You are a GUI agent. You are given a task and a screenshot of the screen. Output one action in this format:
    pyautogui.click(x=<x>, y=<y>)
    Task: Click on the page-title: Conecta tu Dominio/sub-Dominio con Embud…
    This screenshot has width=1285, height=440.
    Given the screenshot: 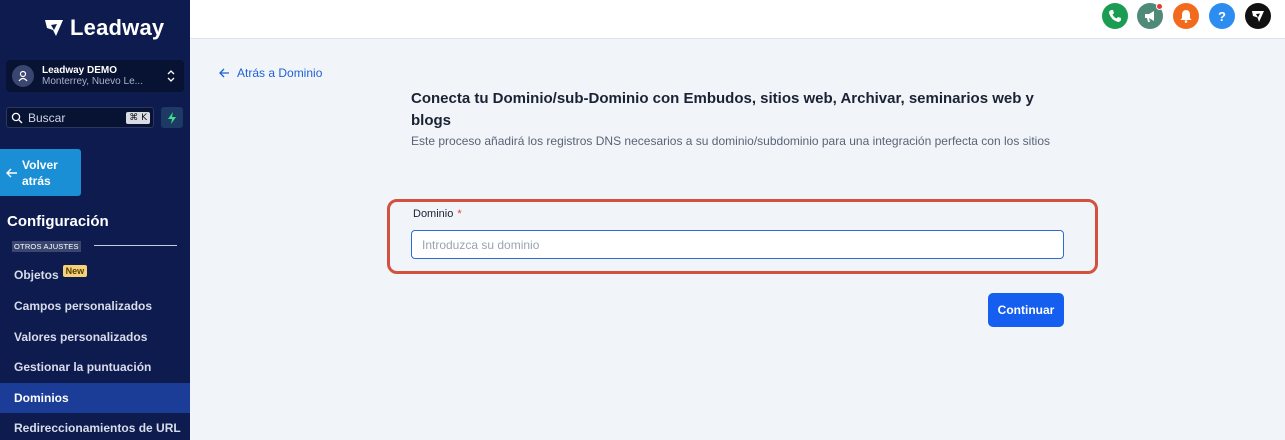 What is the action you would take?
    pyautogui.click(x=722, y=109)
    